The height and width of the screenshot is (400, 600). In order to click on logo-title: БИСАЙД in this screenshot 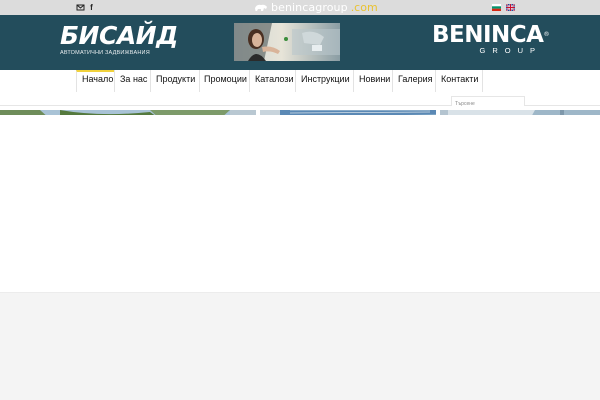, I will do `click(119, 35)`.